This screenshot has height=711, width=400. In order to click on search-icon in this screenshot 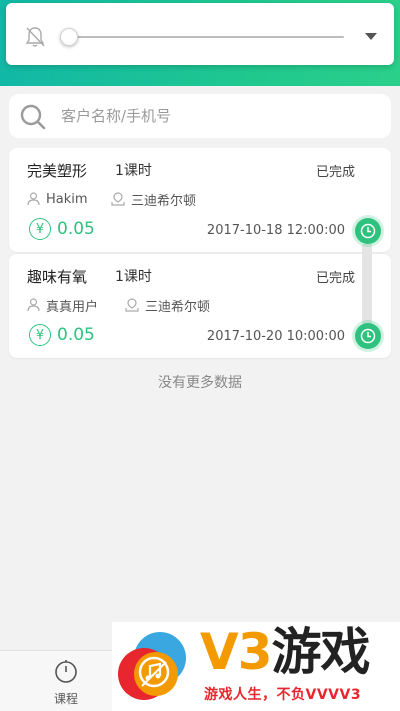, I will do `click(33, 117)`.